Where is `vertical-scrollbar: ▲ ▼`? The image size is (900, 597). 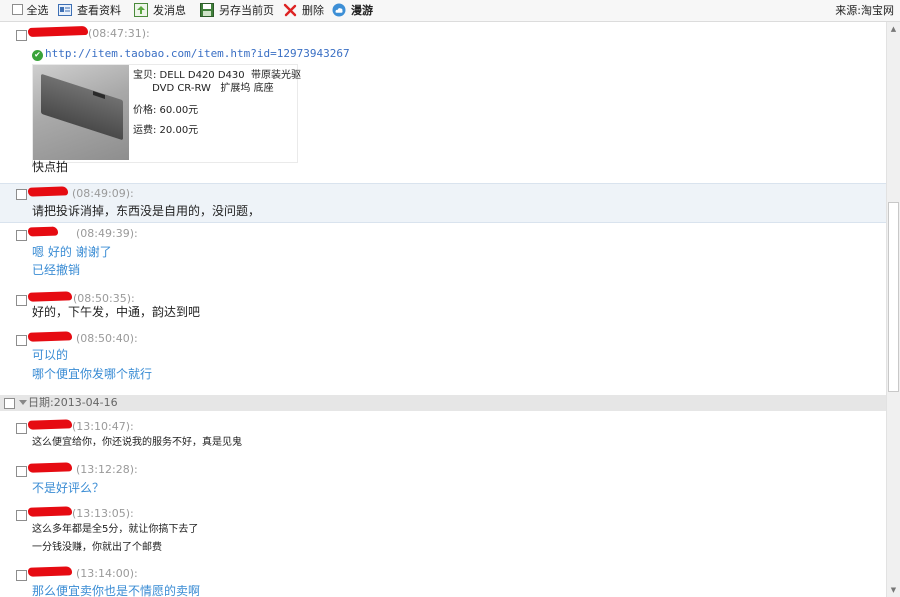
vertical-scrollbar: ▲ ▼ is located at coordinates (893, 309).